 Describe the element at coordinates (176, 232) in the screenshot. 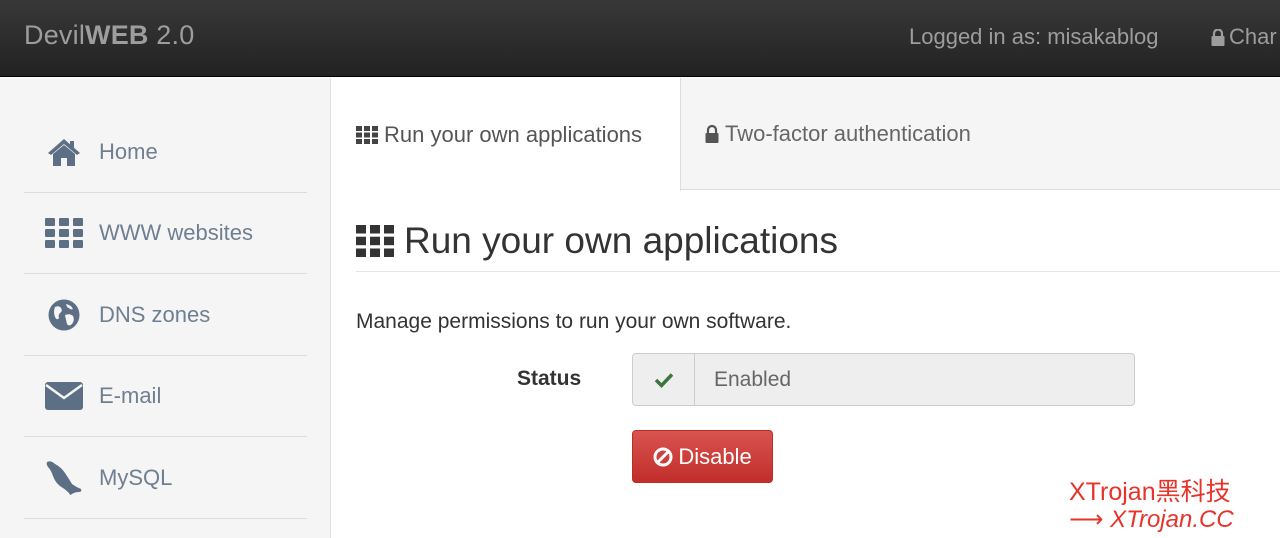

I see `sidebar-item-label: WWW websites` at that location.